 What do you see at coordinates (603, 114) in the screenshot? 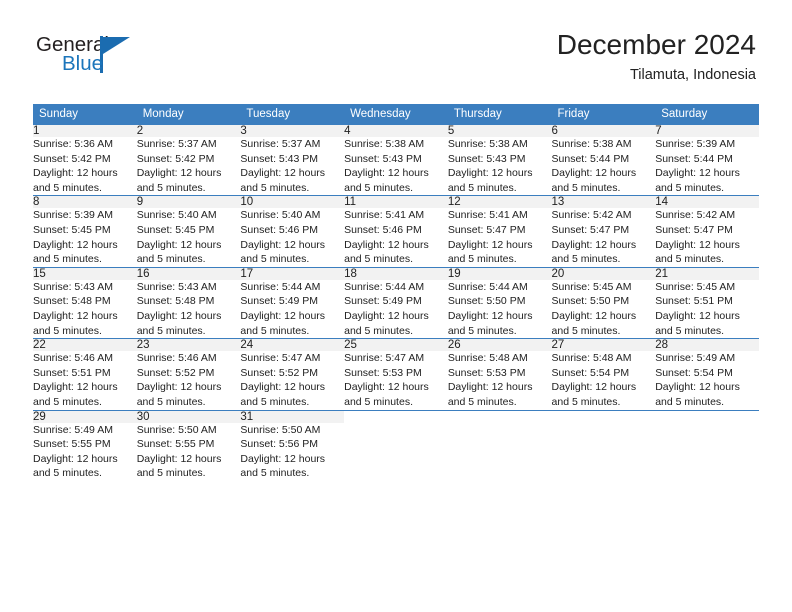
I see `weekday-header-friday: Friday` at bounding box center [603, 114].